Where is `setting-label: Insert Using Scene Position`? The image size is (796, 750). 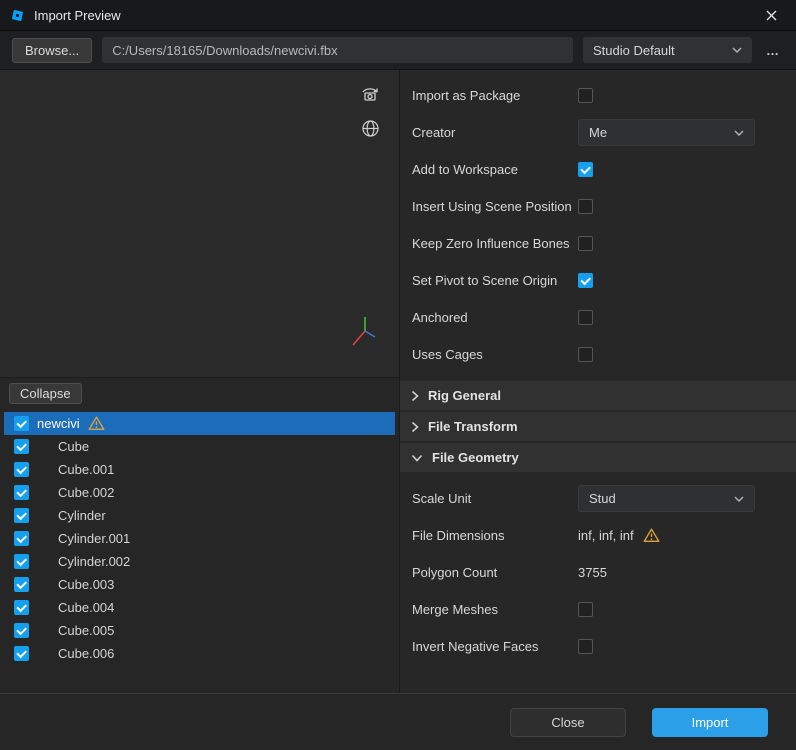 setting-label: Insert Using Scene Position is located at coordinates (492, 206).